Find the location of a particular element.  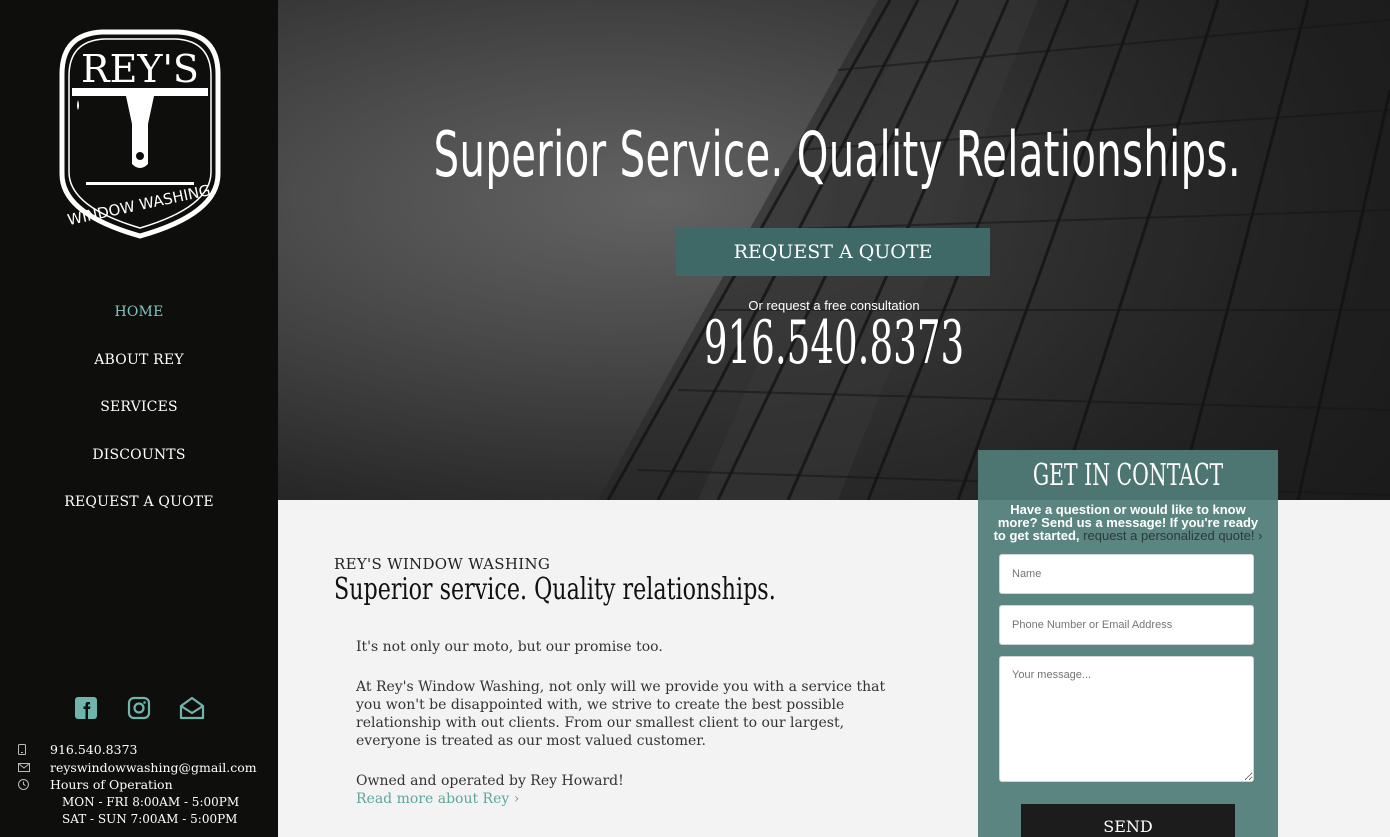

hours-label: Hours of Operation is located at coordinates (111, 785).